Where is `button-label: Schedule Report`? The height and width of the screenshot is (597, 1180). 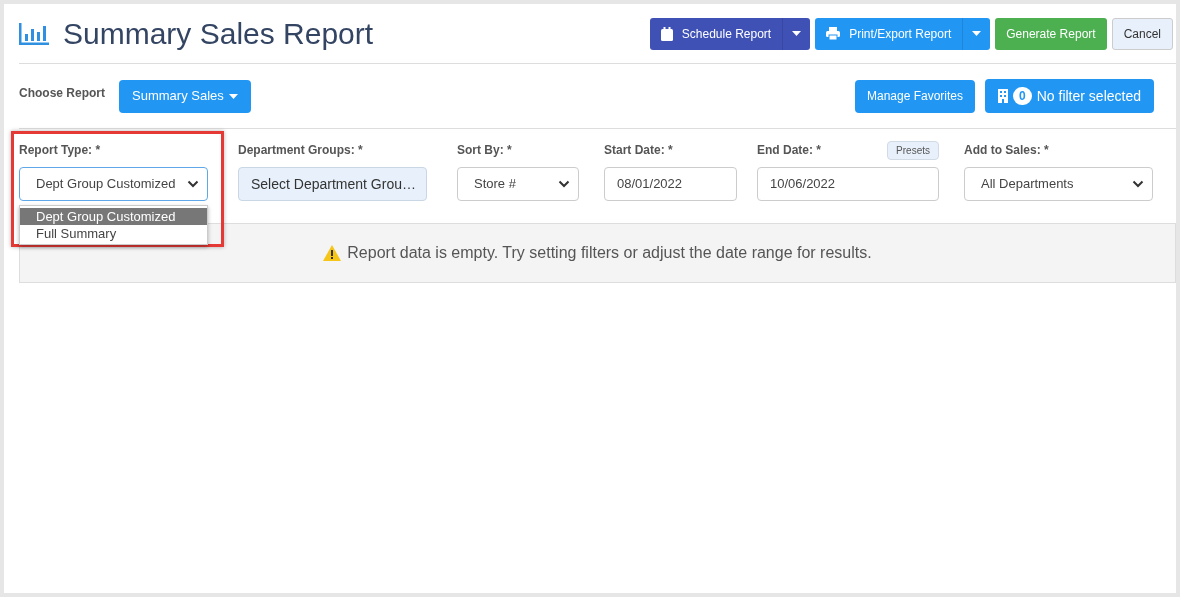
button-label: Schedule Report is located at coordinates (726, 34).